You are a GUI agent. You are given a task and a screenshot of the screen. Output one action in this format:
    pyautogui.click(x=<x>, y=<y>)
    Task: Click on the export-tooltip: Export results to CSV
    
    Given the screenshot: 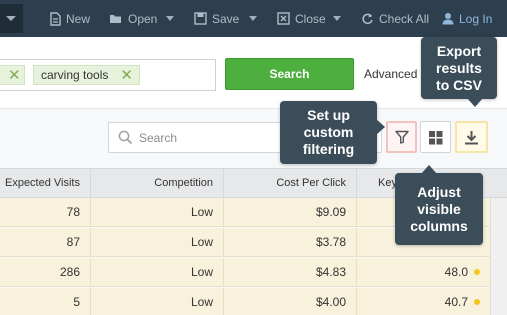 What is the action you would take?
    pyautogui.click(x=459, y=72)
    